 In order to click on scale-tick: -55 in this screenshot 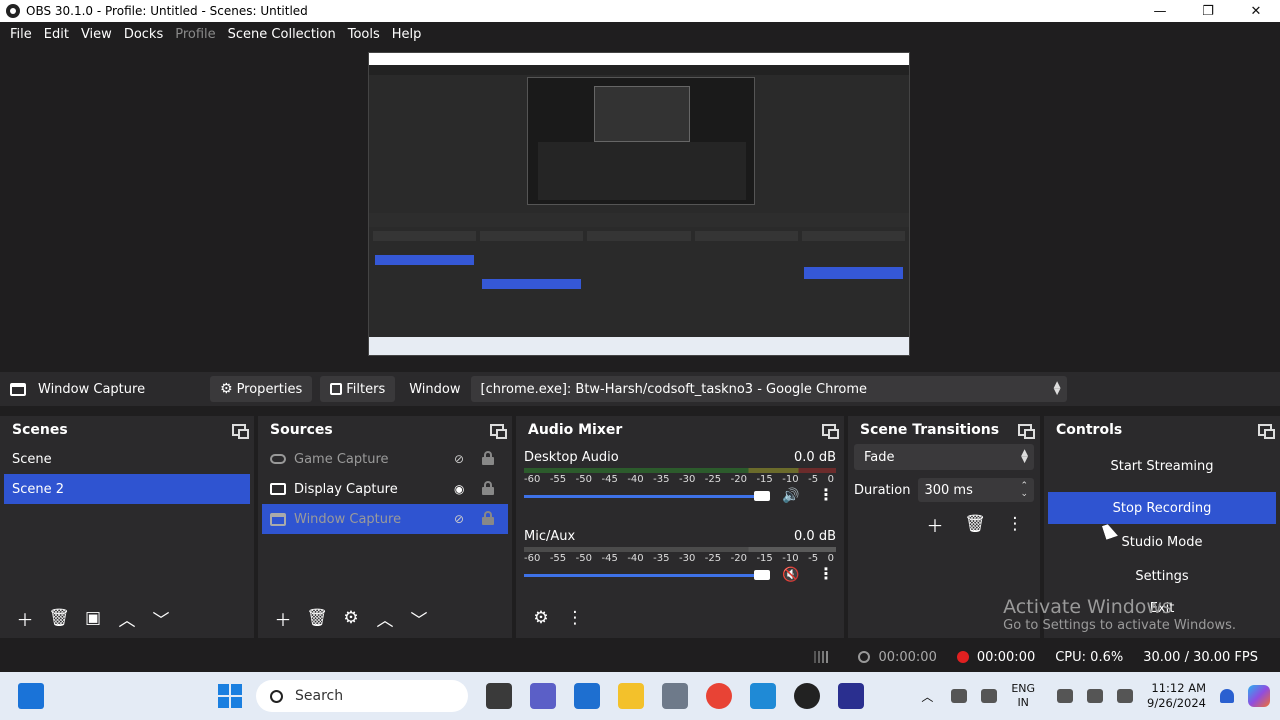, I will do `click(558, 479)`.